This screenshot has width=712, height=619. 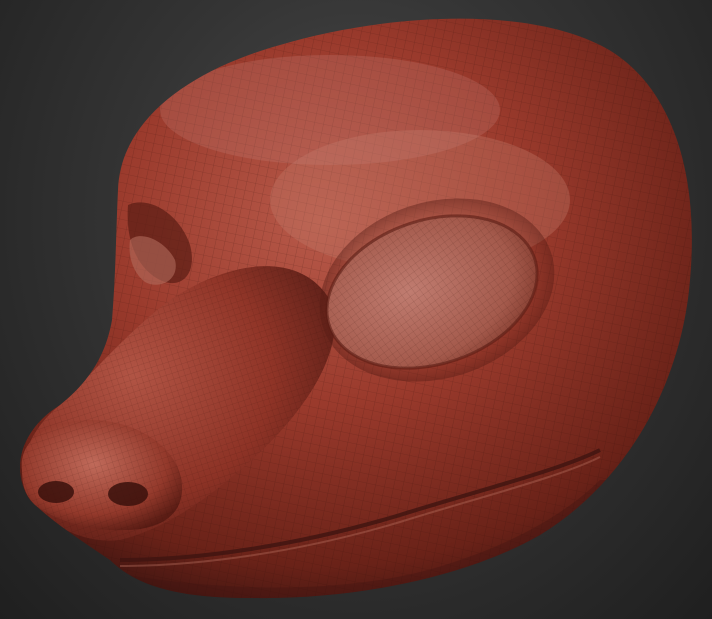 I want to click on left-nostril, so click(x=56, y=492).